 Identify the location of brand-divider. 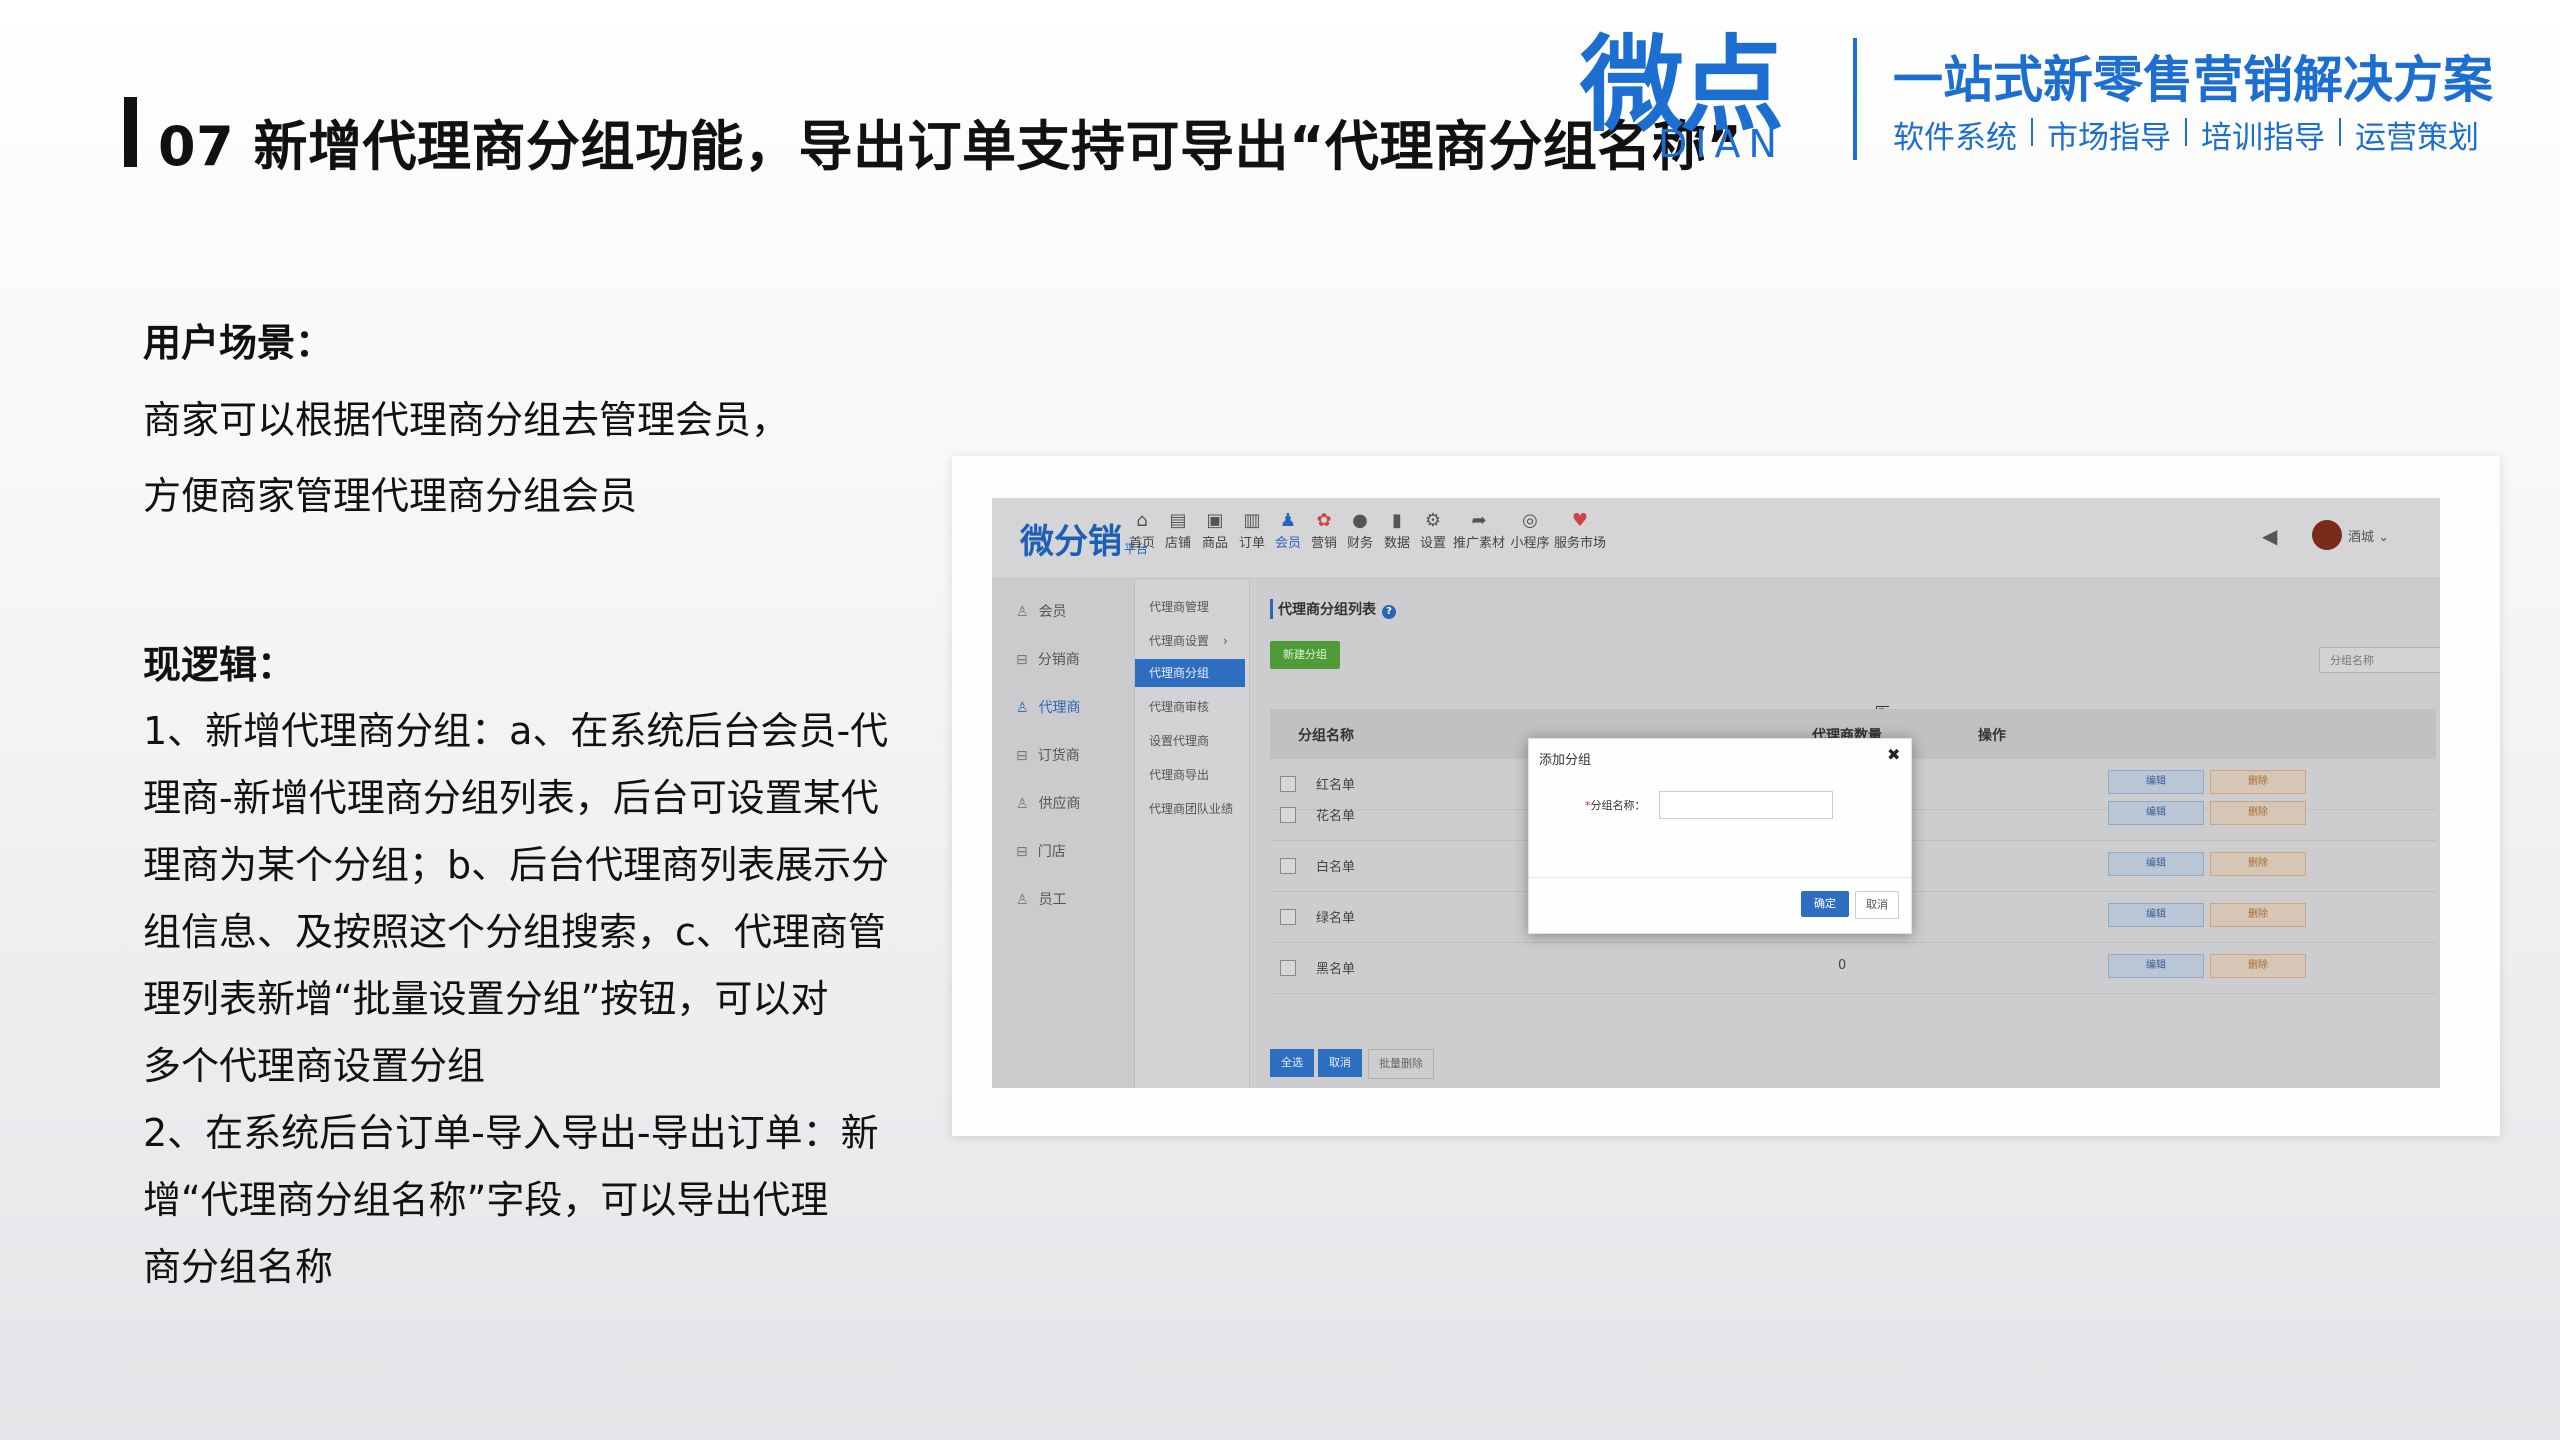
(1855, 99).